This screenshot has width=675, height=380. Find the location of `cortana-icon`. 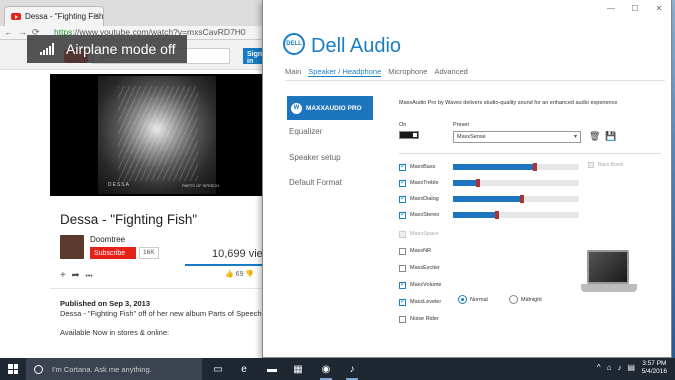

cortana-icon is located at coordinates (38, 369).